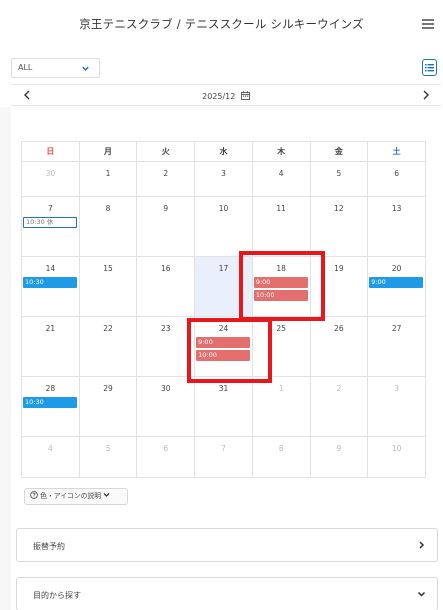 Image resolution: width=443 pixels, height=610 pixels. Describe the element at coordinates (227, 593) in the screenshot. I see `search-by-purpose-panel: 目的から探す` at that location.